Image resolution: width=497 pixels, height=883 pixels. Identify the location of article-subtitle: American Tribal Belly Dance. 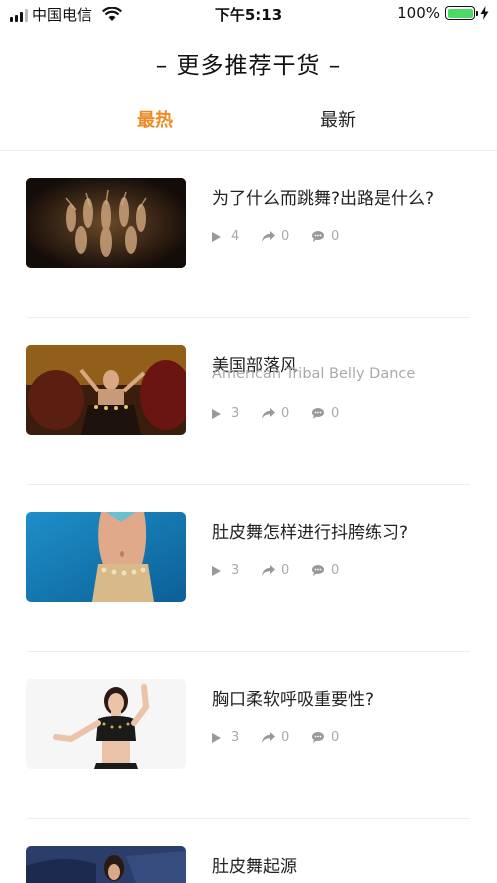
(314, 374).